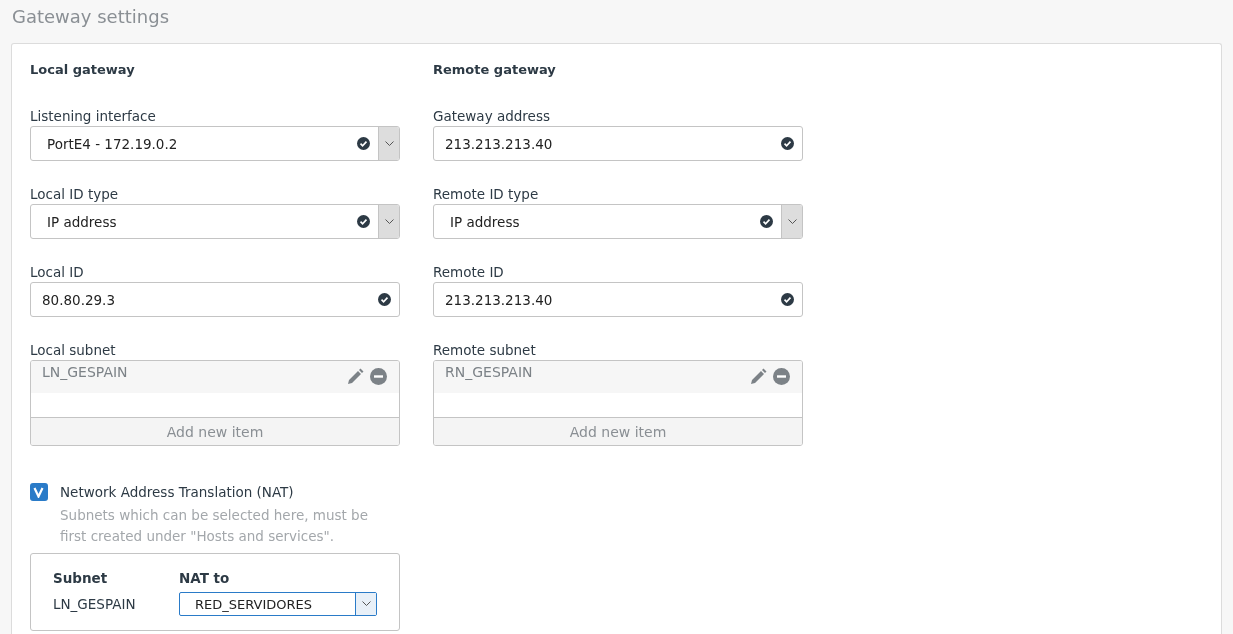 The width and height of the screenshot is (1233, 634). Describe the element at coordinates (492, 117) in the screenshot. I see `field-label: Gateway address` at that location.